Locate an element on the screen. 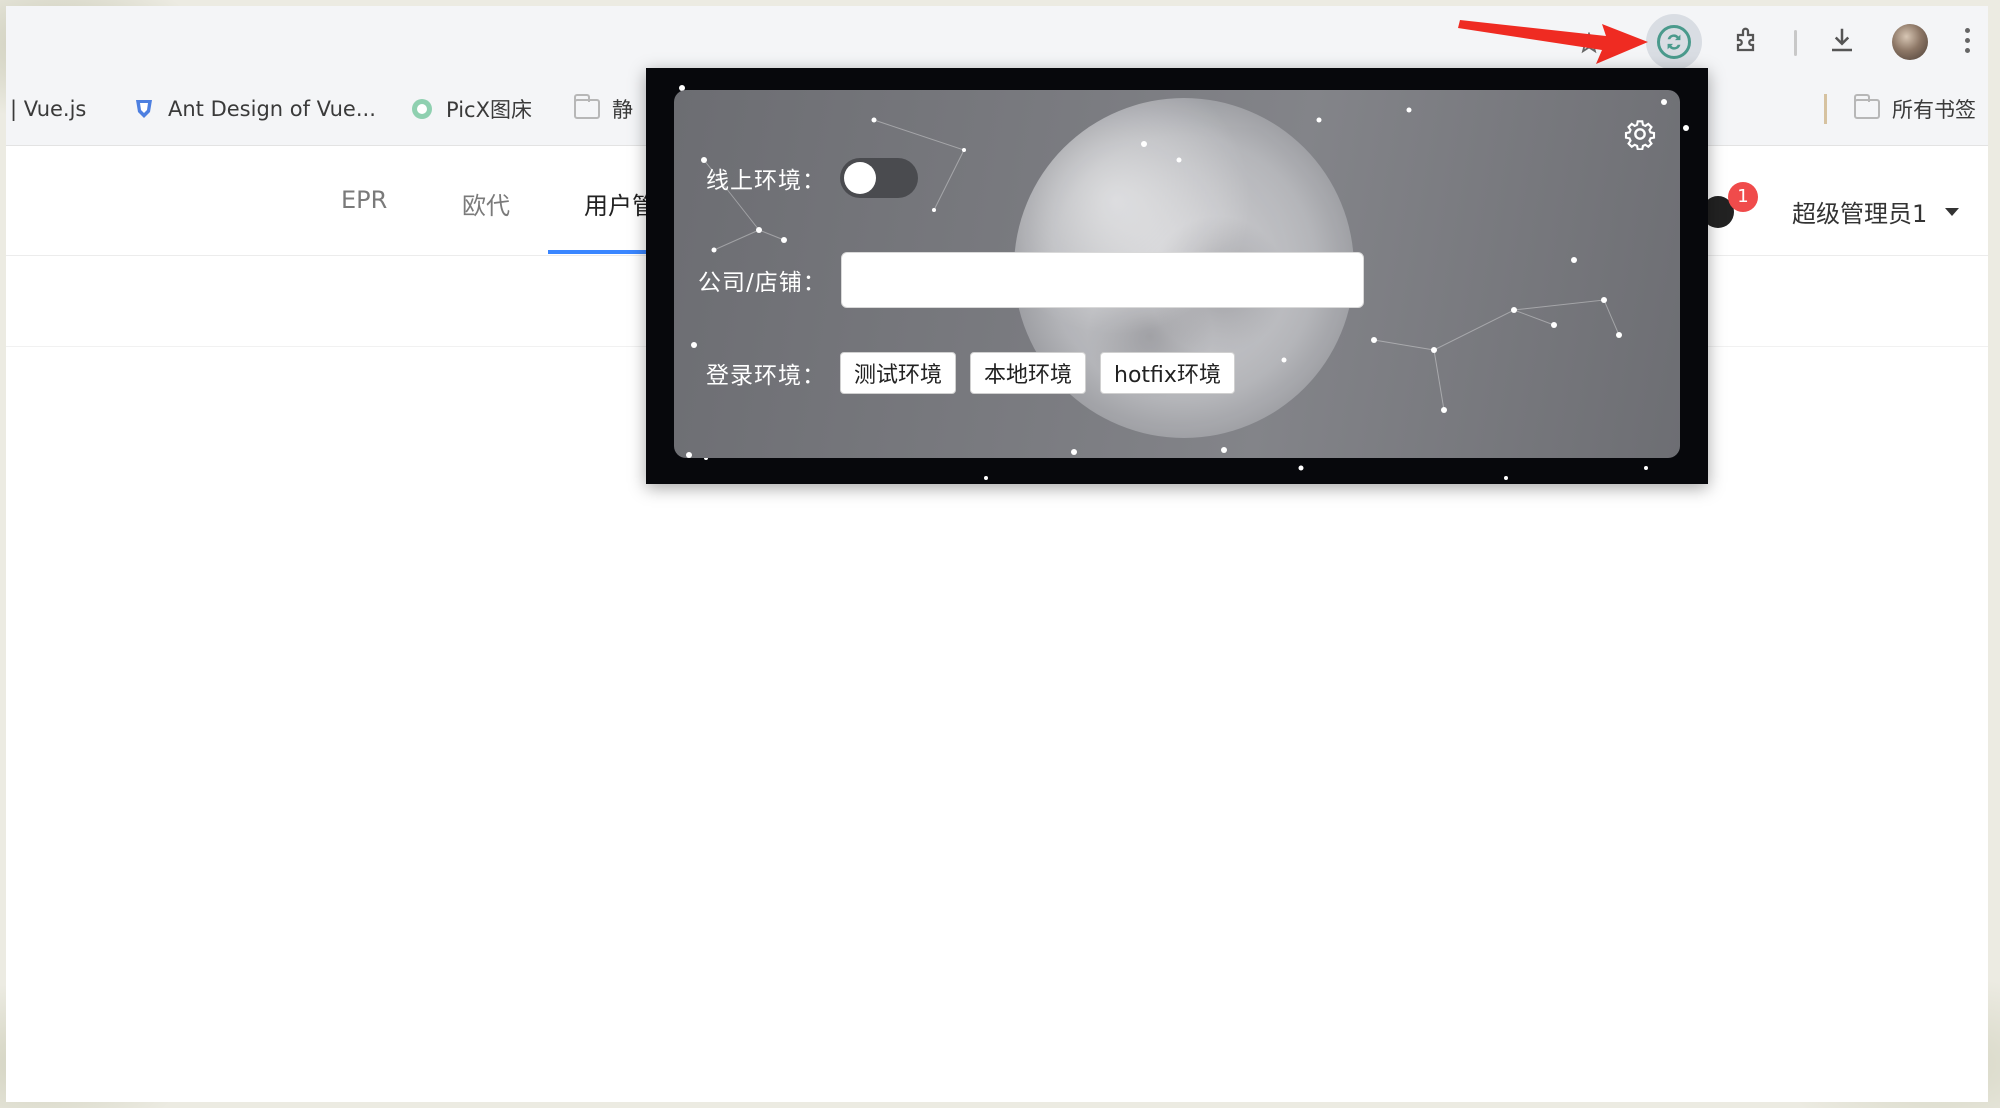 The image size is (2000, 1108). browser-toolbar is located at coordinates (997, 39).